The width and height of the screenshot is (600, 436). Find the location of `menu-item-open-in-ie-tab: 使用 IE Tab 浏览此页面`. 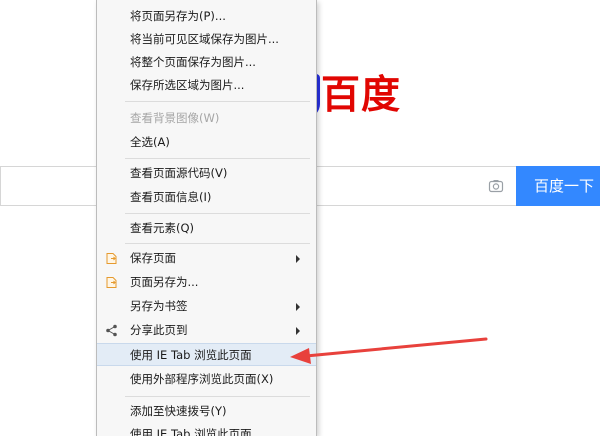

menu-item-open-in-ie-tab: 使用 IE Tab 浏览此页面 is located at coordinates (206, 354).